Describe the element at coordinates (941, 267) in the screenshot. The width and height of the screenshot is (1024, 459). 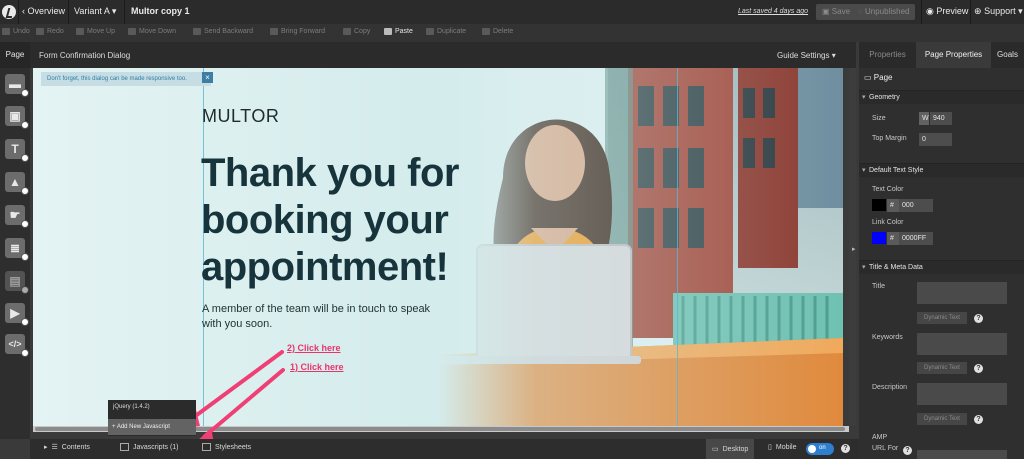
I see `title-meta-section: Title & Meta Data` at that location.